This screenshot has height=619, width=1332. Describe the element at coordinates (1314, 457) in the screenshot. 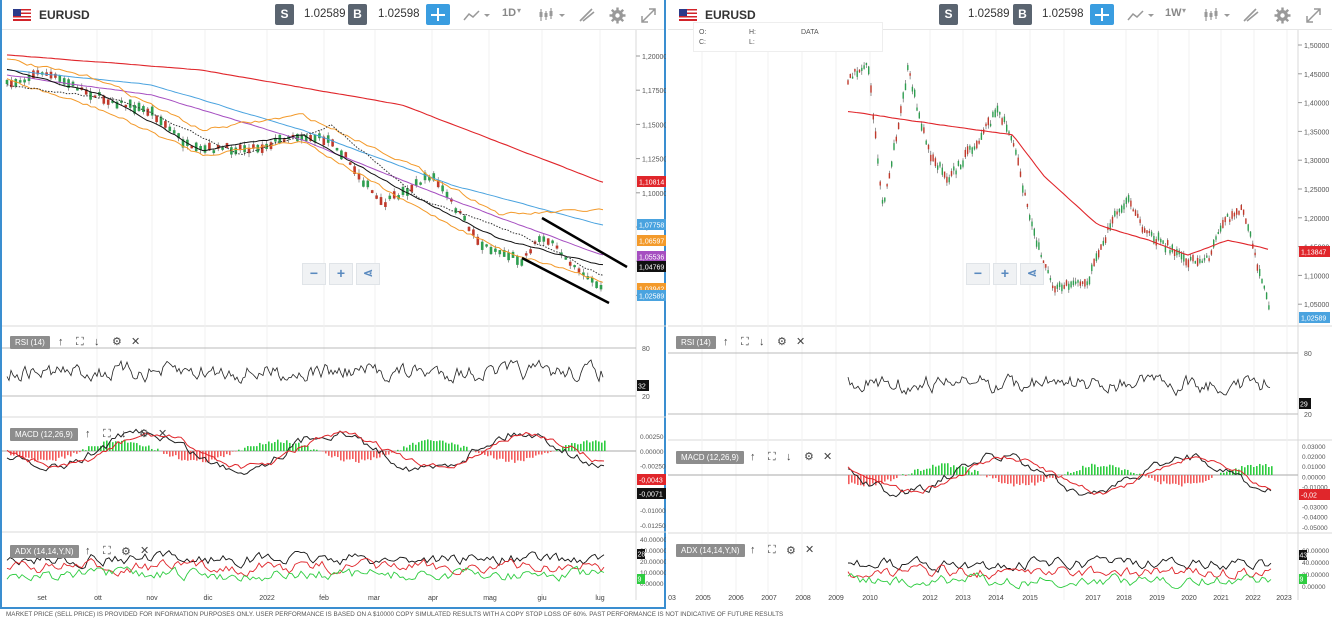

I see `macd-tick-label: 0.02000` at that location.